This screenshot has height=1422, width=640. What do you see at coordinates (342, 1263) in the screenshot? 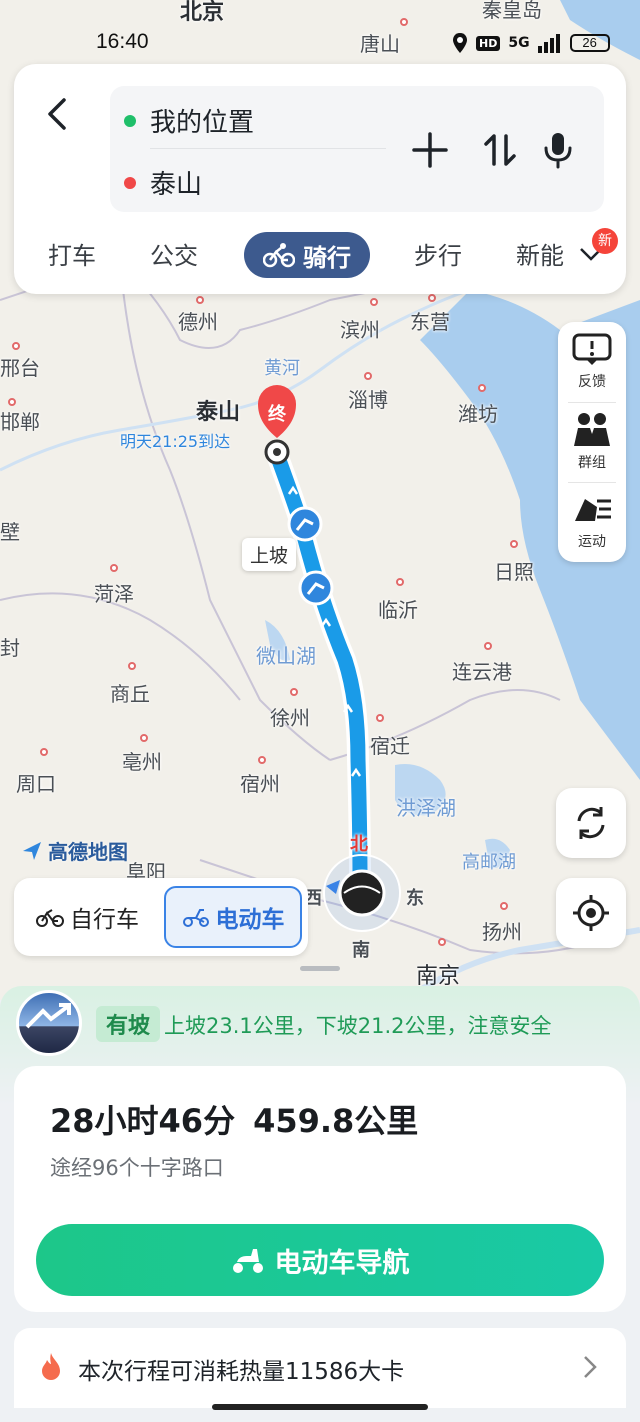
I see `start-navigation-label: 电动车导航` at bounding box center [342, 1263].